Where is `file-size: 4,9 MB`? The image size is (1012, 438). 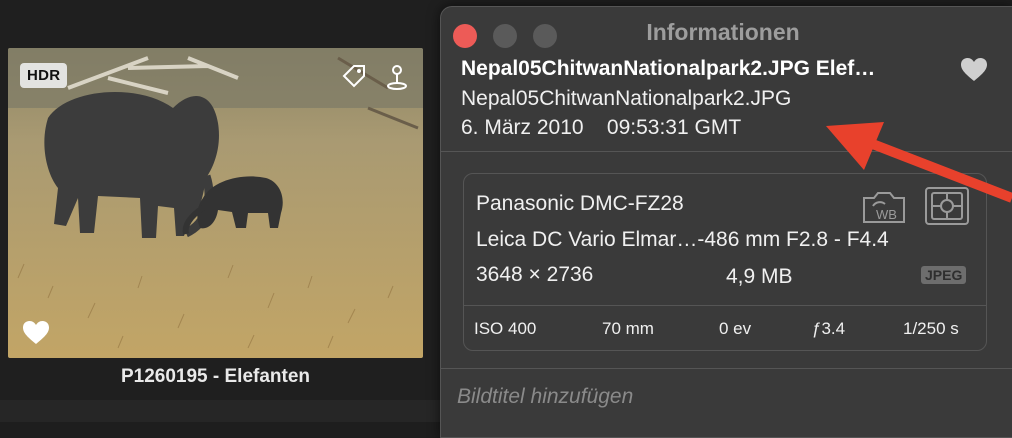
file-size: 4,9 MB is located at coordinates (759, 276).